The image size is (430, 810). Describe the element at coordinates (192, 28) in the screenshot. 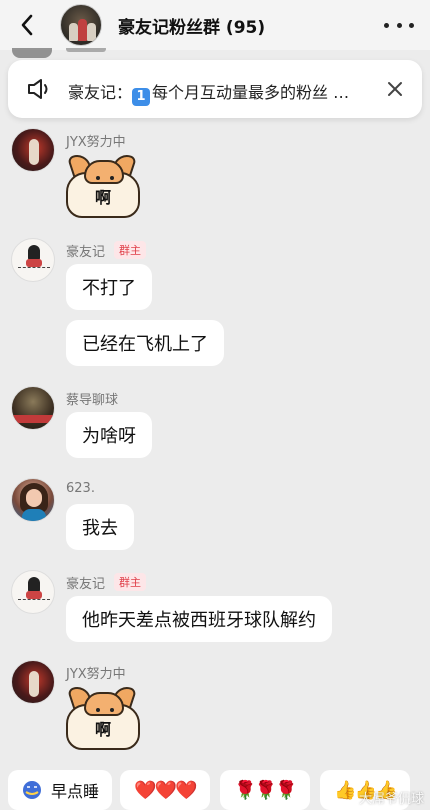

I see `group-title: 豪友记粉丝群 (95)` at that location.